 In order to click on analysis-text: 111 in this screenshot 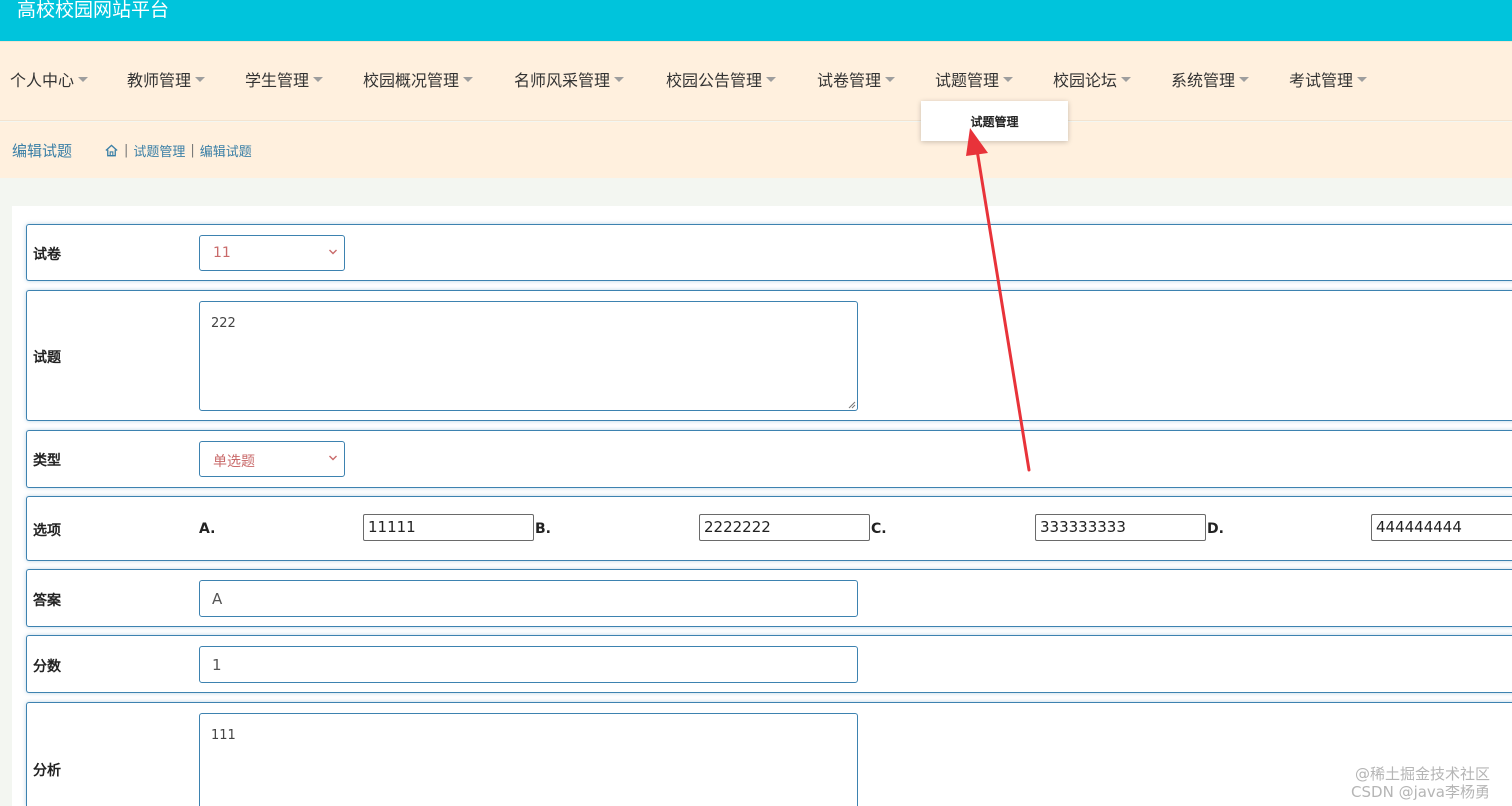, I will do `click(223, 735)`.